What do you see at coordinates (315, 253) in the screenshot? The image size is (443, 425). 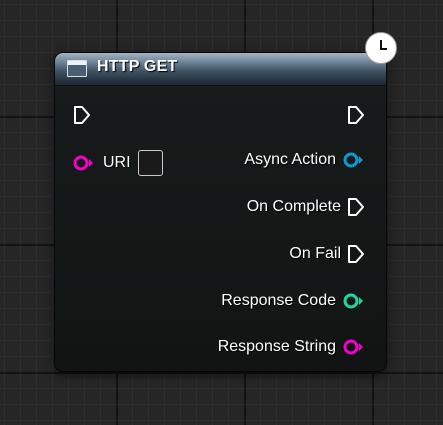 I see `on-fail-label: On Fail` at bounding box center [315, 253].